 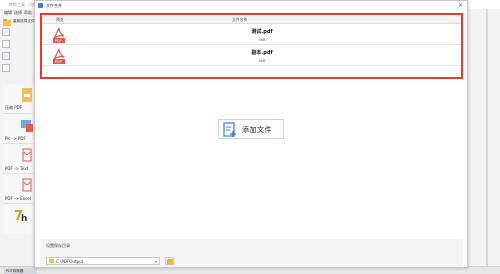 I want to click on side-icon-column, so click(x=7, y=52).